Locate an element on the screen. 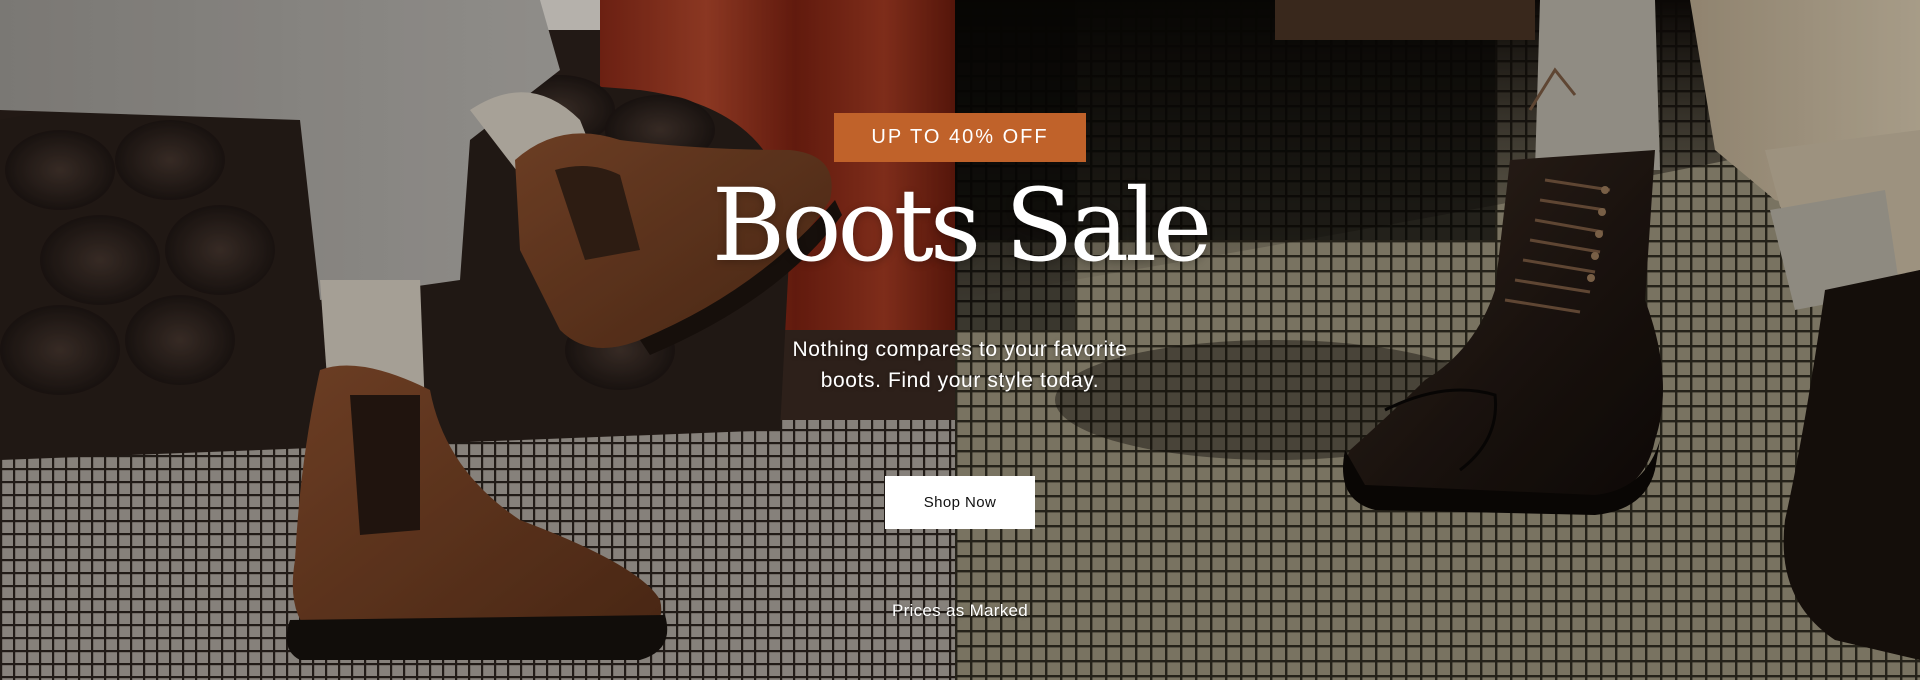  subtitle-line-1: Nothing compares to your favorite is located at coordinates (960, 349).